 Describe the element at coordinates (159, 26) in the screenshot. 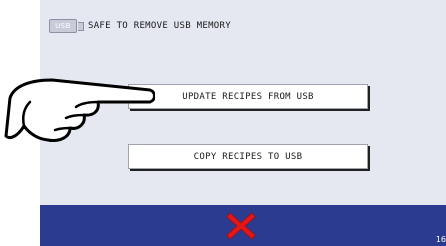

I see `status-message: SAFE TO REMOVE USB MEMORY` at that location.